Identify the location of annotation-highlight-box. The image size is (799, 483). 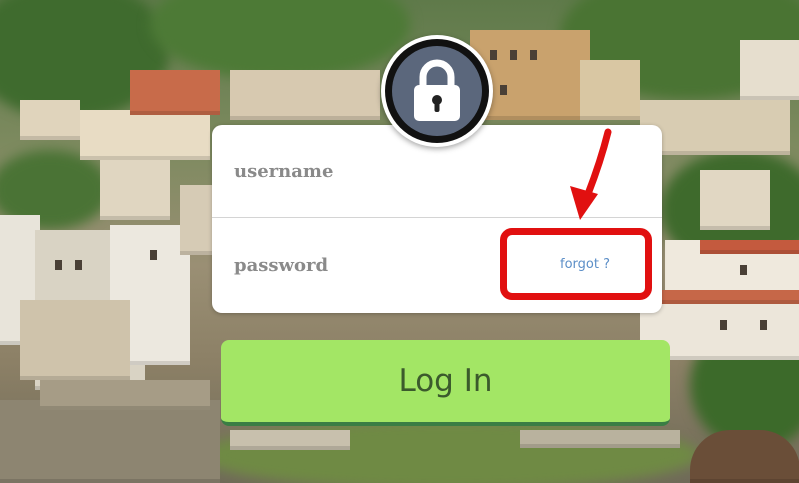
(576, 264).